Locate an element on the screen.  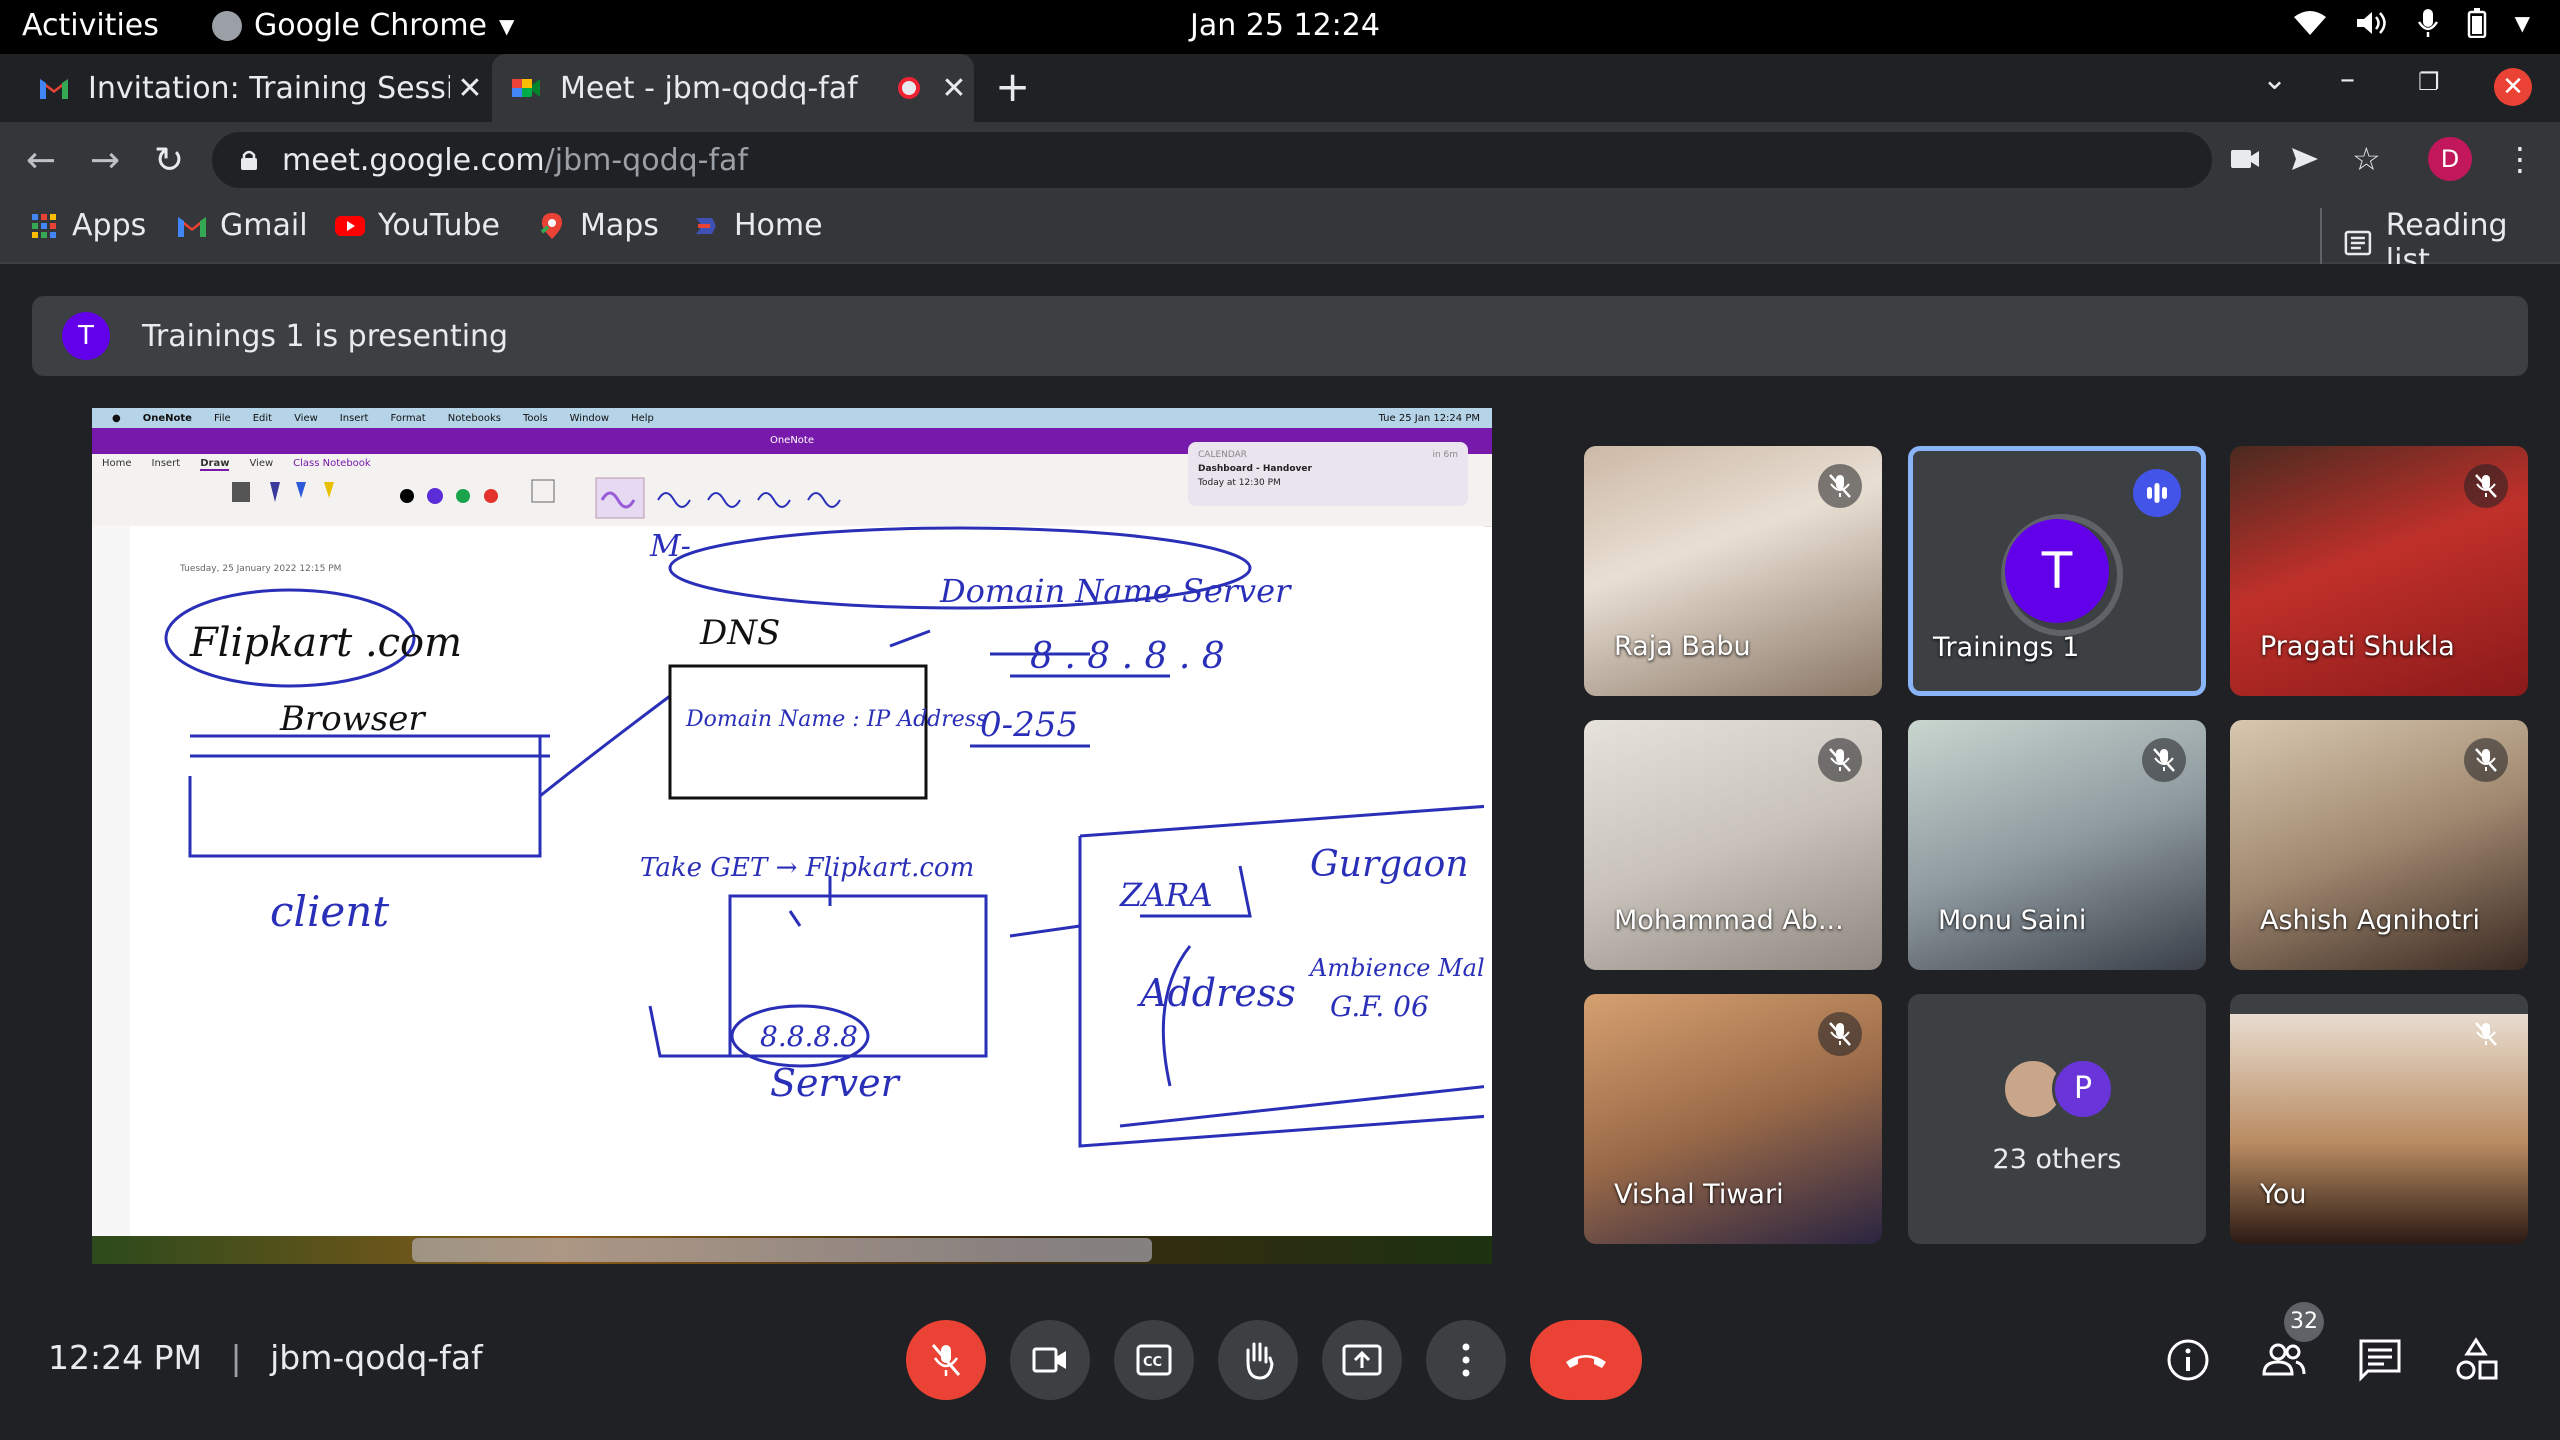
leave-call-button is located at coordinates (1586, 1360).